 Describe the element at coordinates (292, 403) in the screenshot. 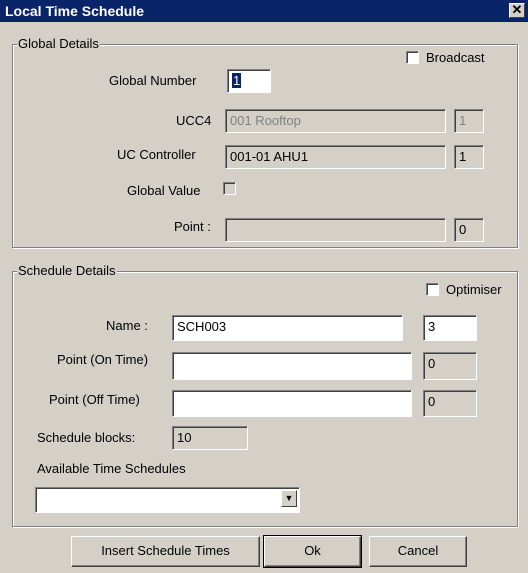

I see `point-off-input` at that location.